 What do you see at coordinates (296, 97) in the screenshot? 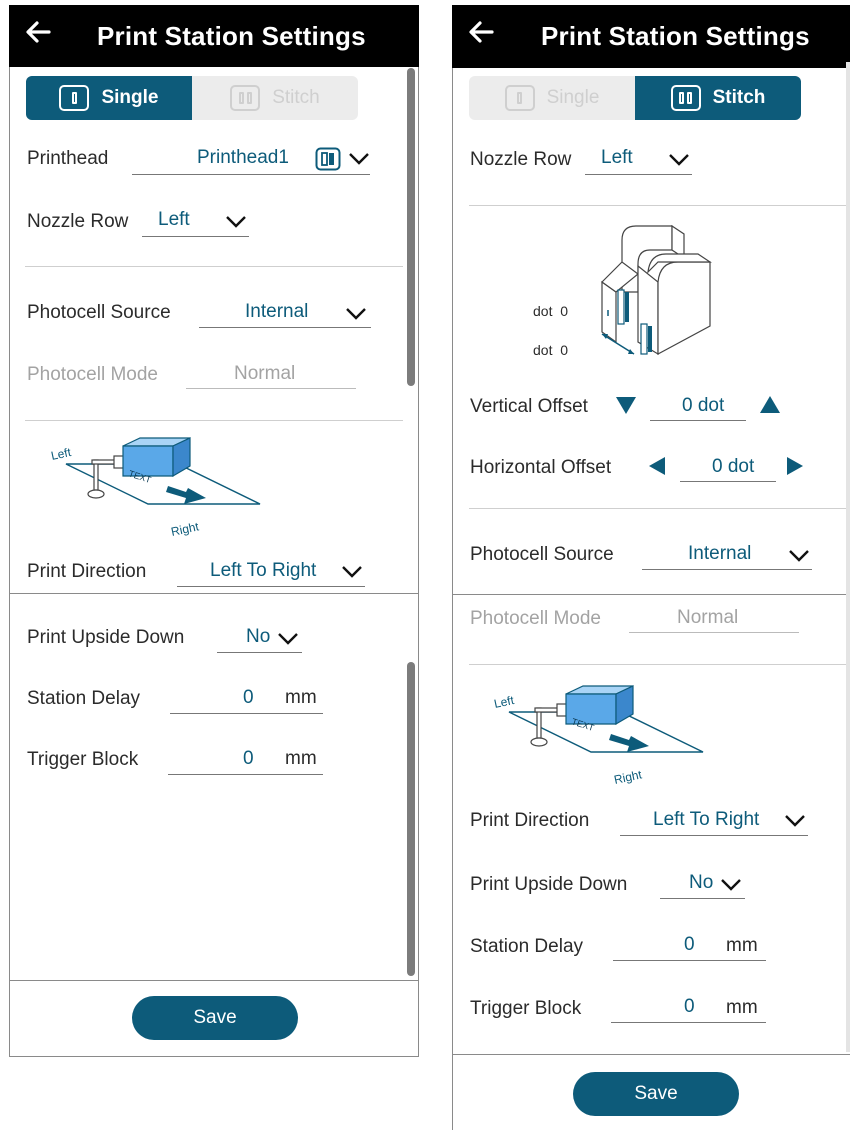
I see `stitch-mode-label: Stitch` at bounding box center [296, 97].